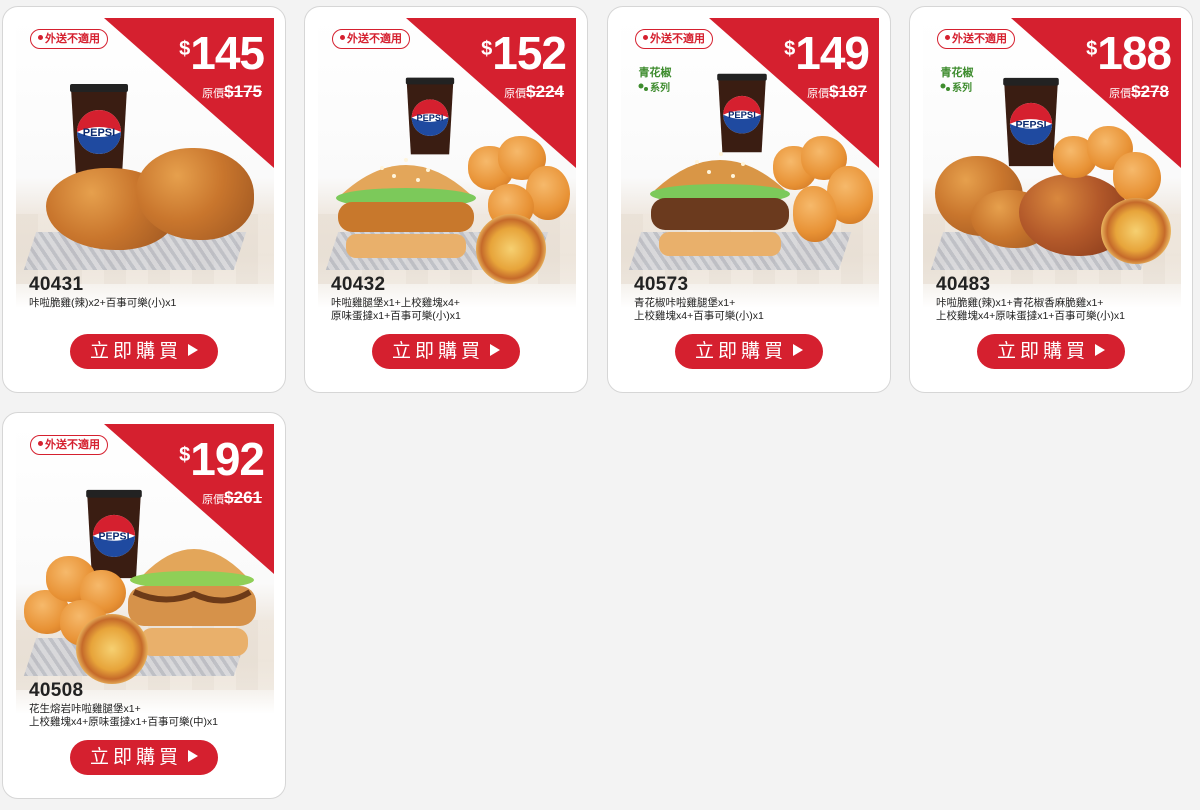 Image resolution: width=1200 pixels, height=810 pixels. I want to click on price: $145, so click(222, 53).